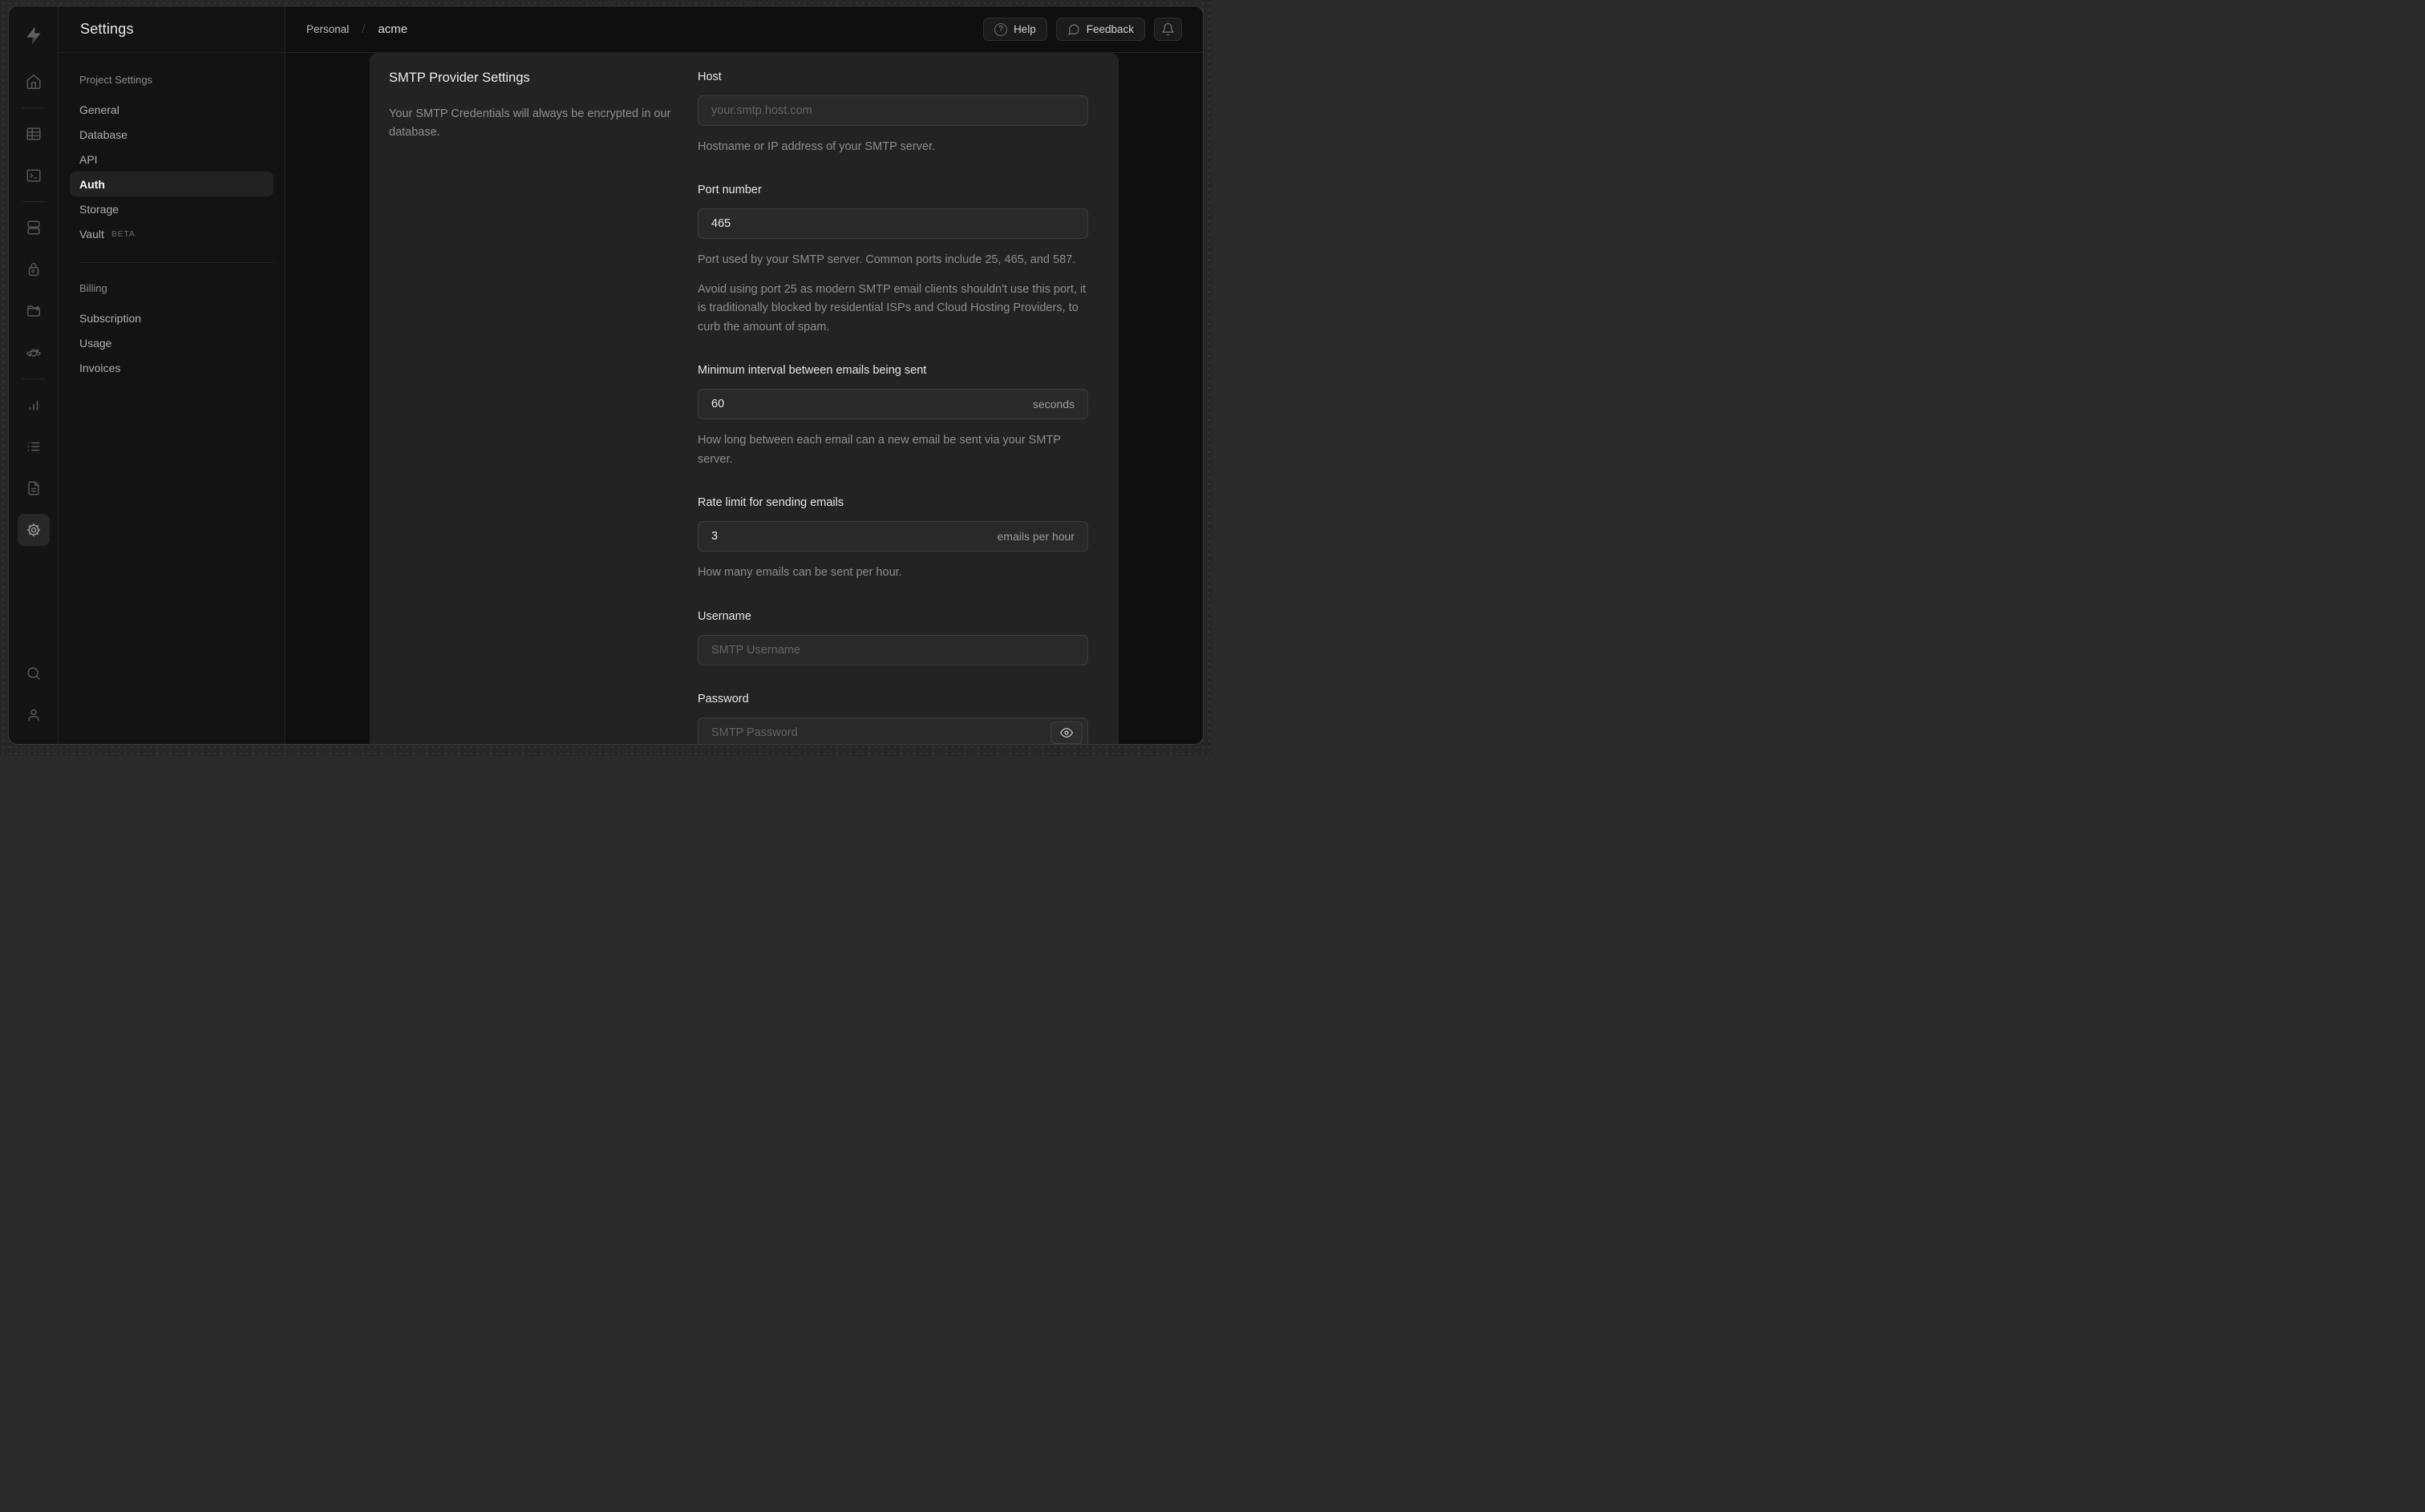 Image resolution: width=2425 pixels, height=1512 pixels. Describe the element at coordinates (171, 159) in the screenshot. I see `sidebar-item-api: API` at that location.